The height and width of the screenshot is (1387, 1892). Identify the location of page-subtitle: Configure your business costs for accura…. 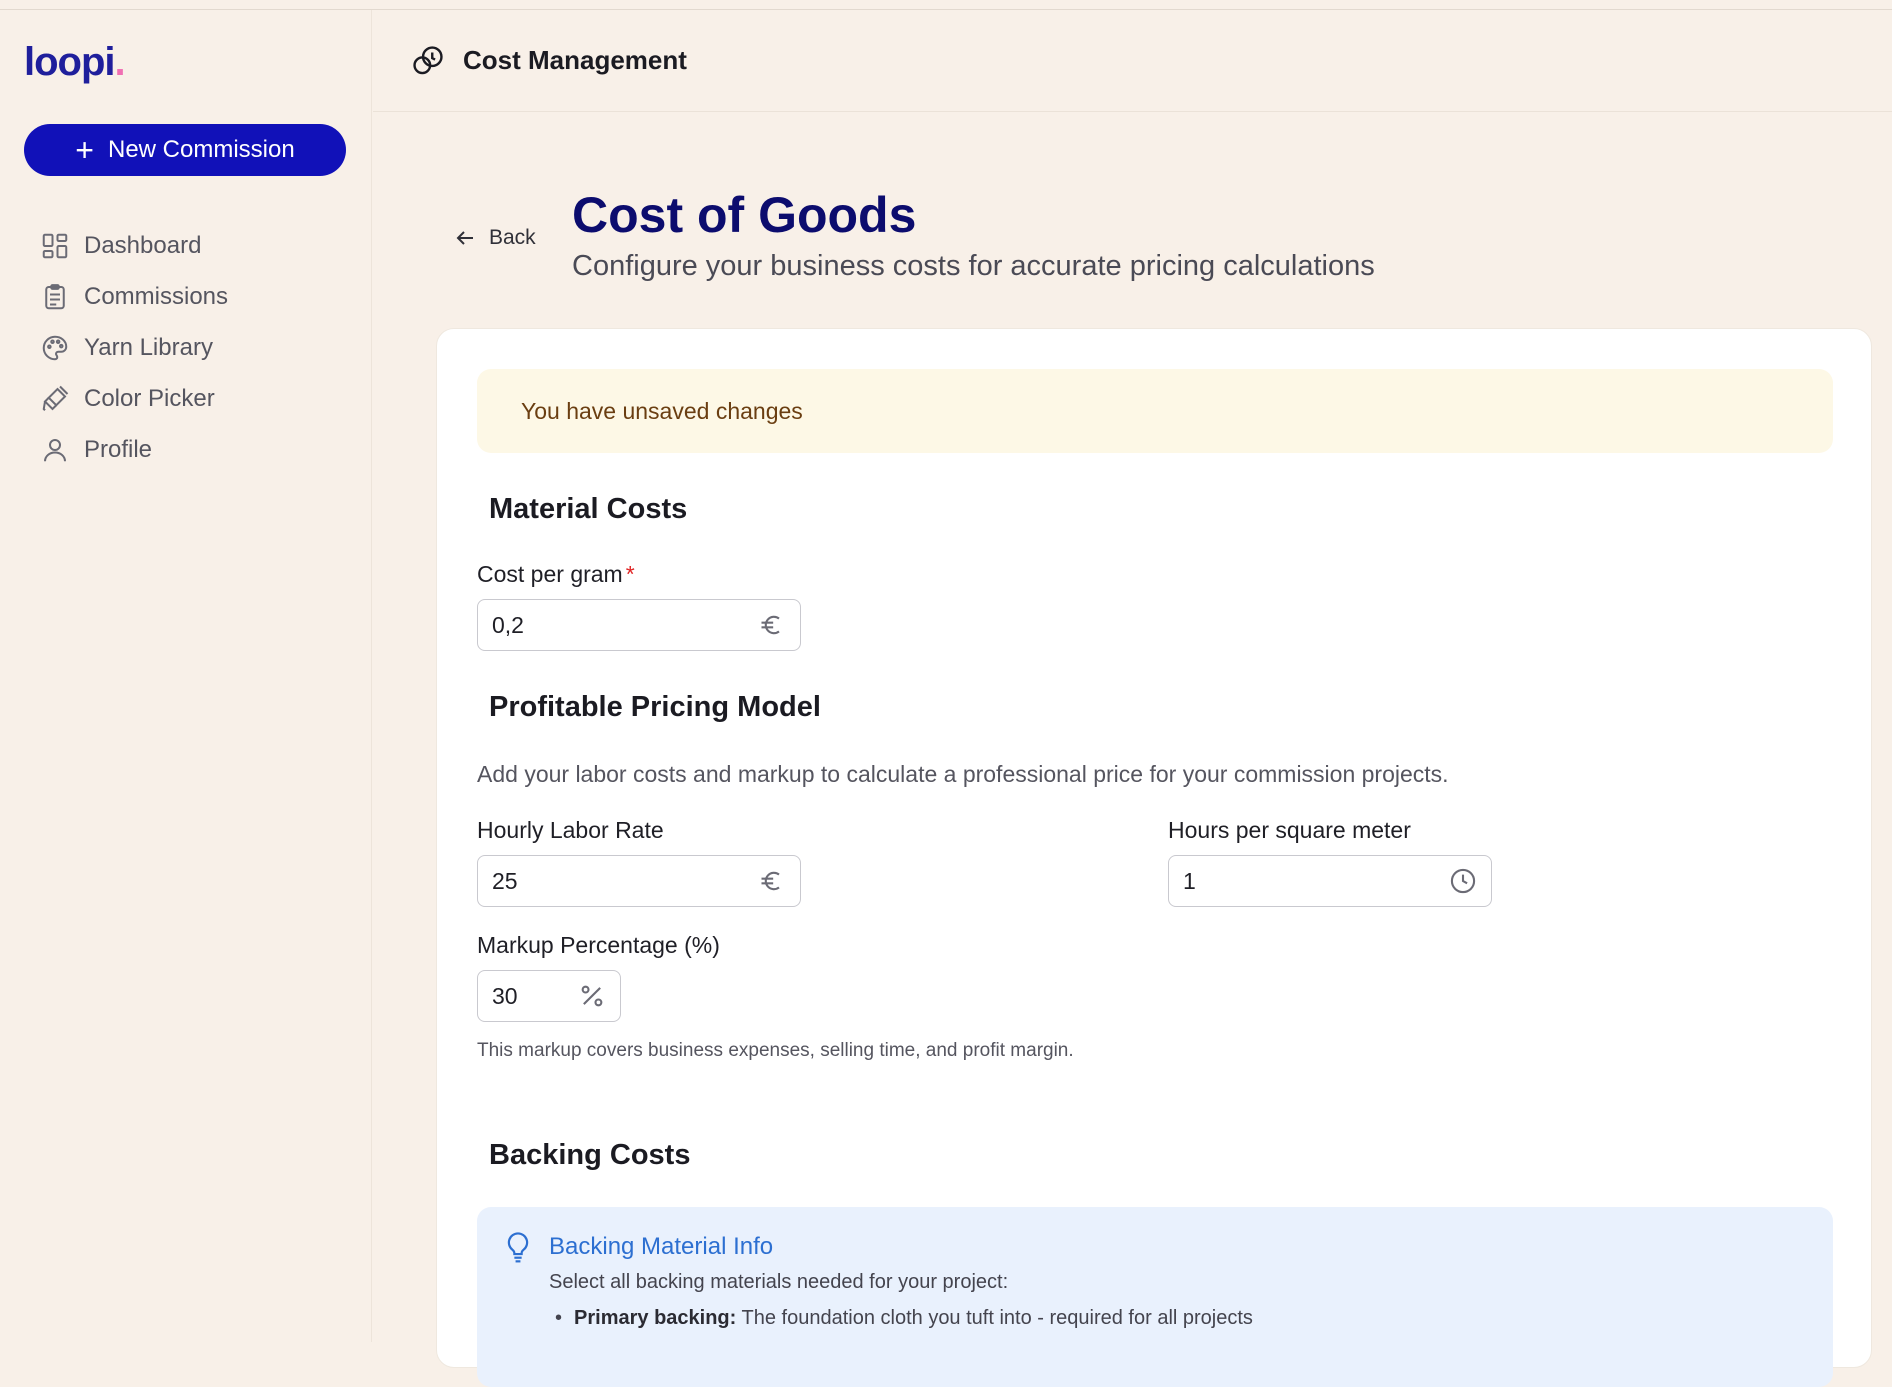
(973, 266).